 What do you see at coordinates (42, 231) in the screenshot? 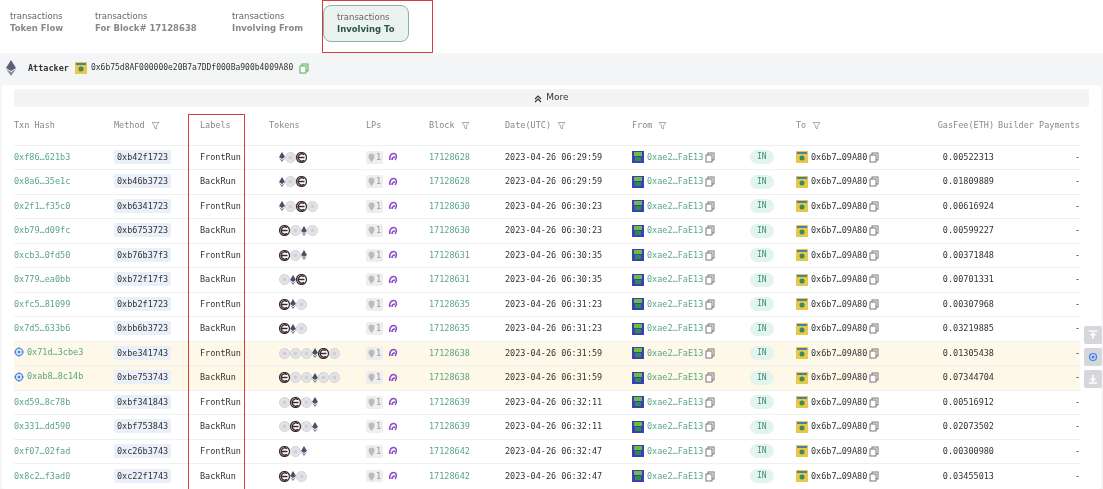
I see `txn-hash-link: 0xb79…d09fc` at bounding box center [42, 231].